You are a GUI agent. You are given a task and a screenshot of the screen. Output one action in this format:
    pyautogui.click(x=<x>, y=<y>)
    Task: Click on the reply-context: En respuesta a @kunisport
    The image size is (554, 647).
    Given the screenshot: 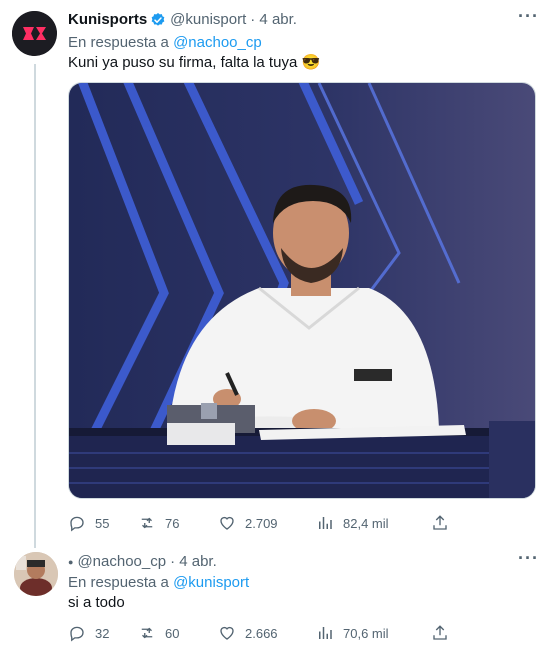 What is the action you would take?
    pyautogui.click(x=158, y=582)
    